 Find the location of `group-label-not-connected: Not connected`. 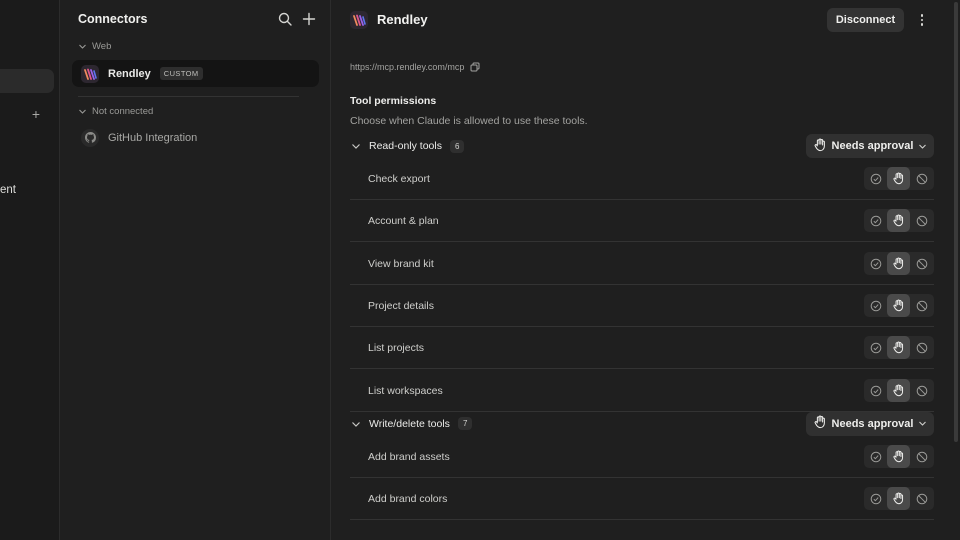

group-label-not-connected: Not connected is located at coordinates (115, 111).